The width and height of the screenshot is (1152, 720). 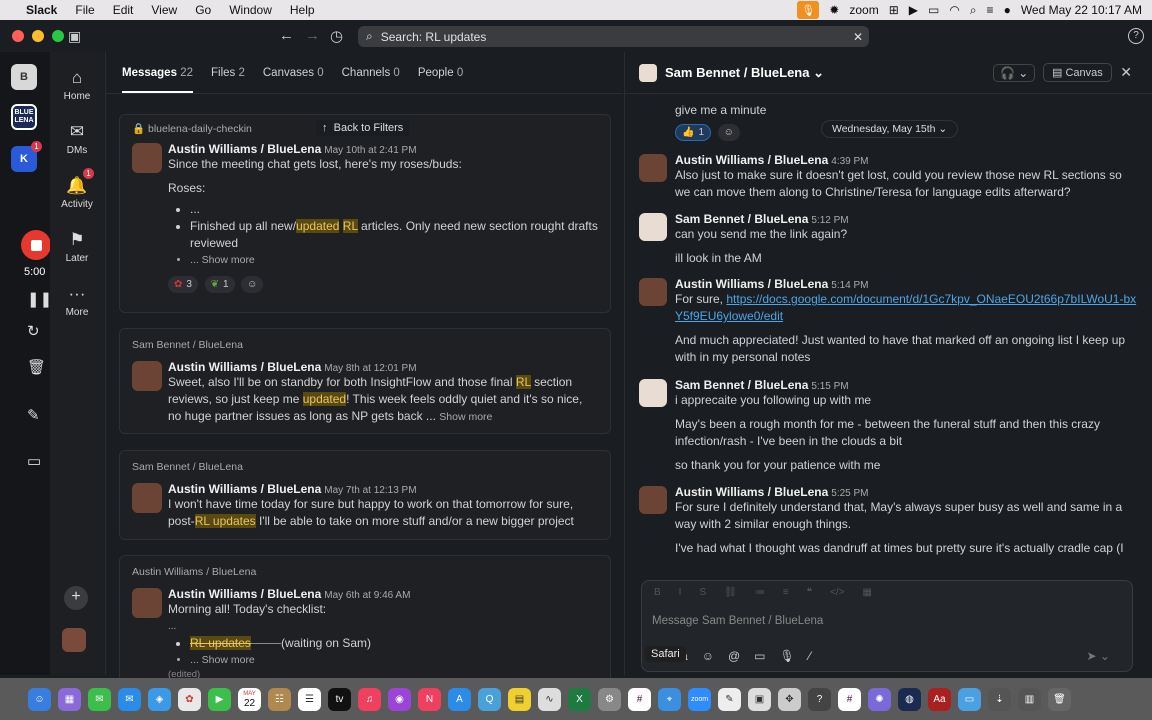 I want to click on camera-icon: ▭, so click(x=34, y=461).